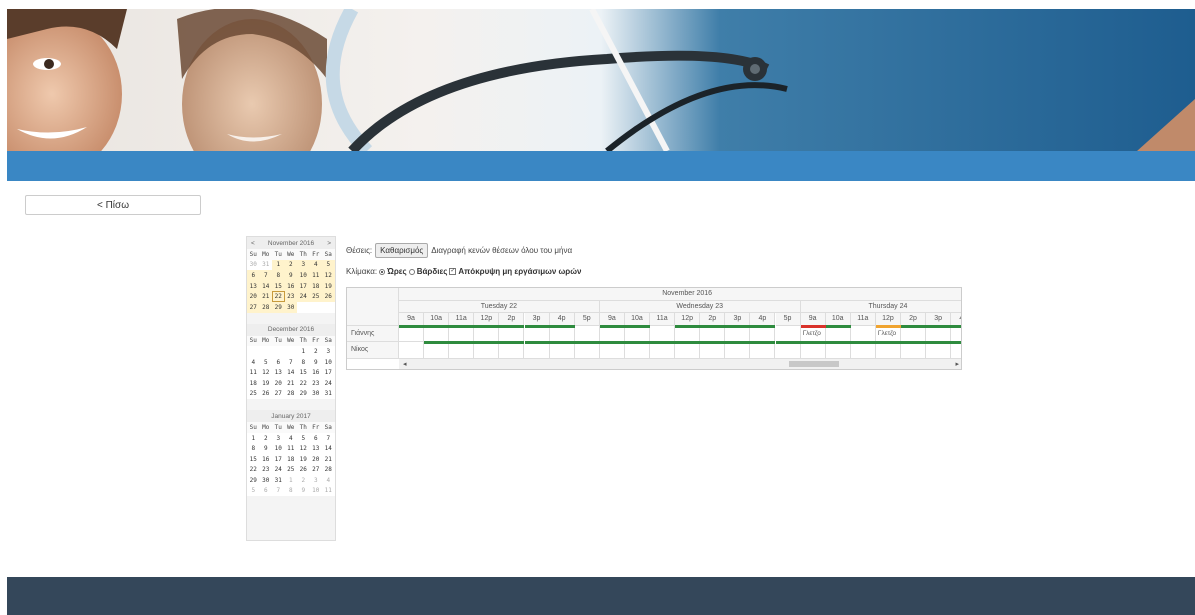 The image size is (1195, 615). What do you see at coordinates (303, 470) in the screenshot?
I see `mini-calendar-day: 26` at bounding box center [303, 470].